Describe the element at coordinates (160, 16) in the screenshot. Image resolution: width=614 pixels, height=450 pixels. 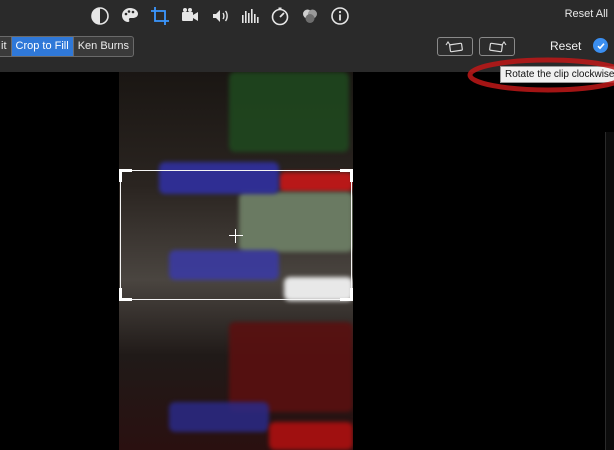
I see `crop-icon` at that location.